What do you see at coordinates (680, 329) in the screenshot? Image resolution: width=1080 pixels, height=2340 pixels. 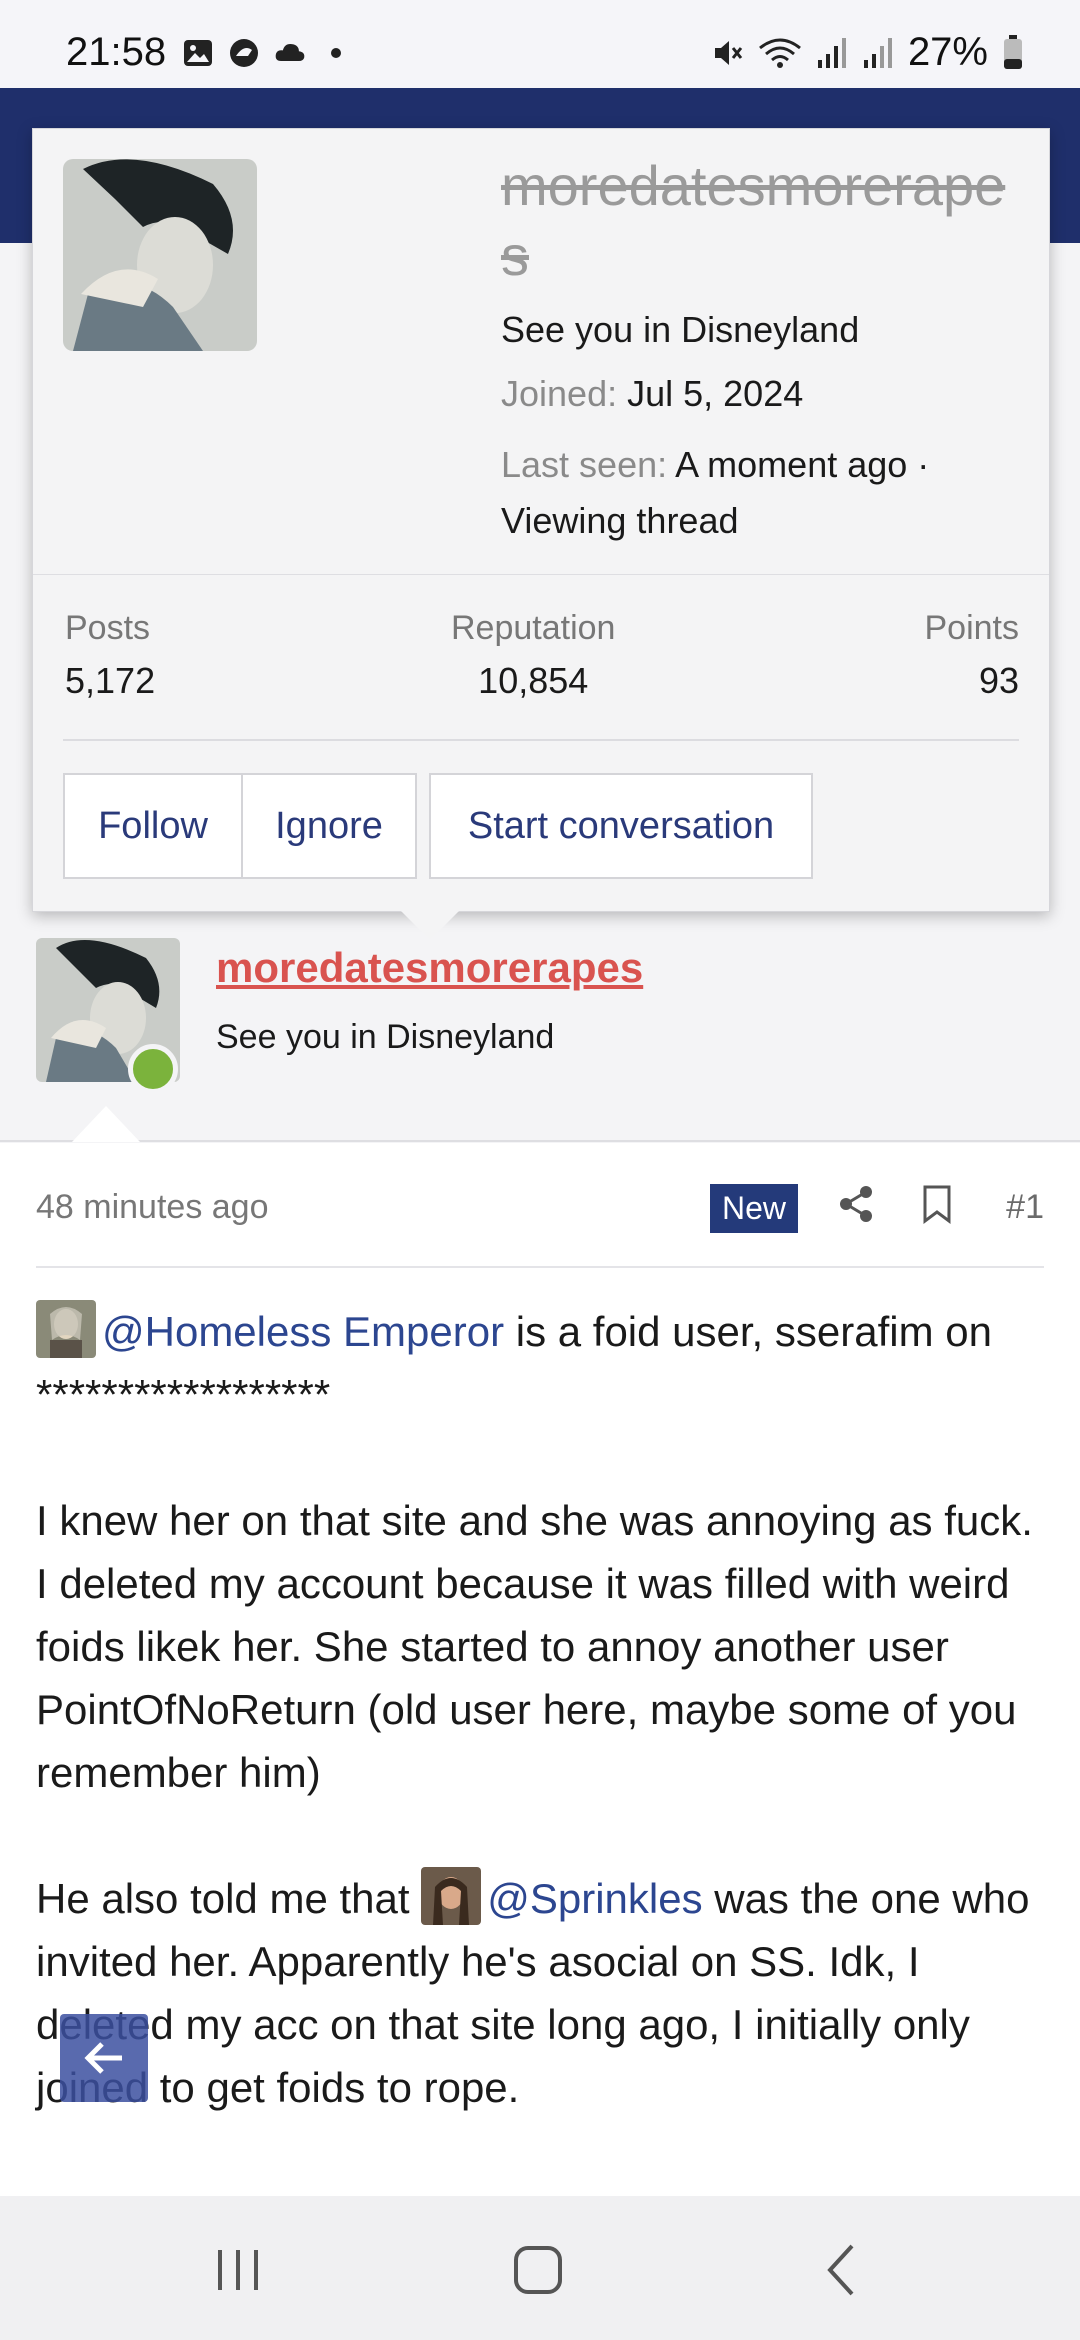 I see `member-card-title: See you in Disneyland` at bounding box center [680, 329].